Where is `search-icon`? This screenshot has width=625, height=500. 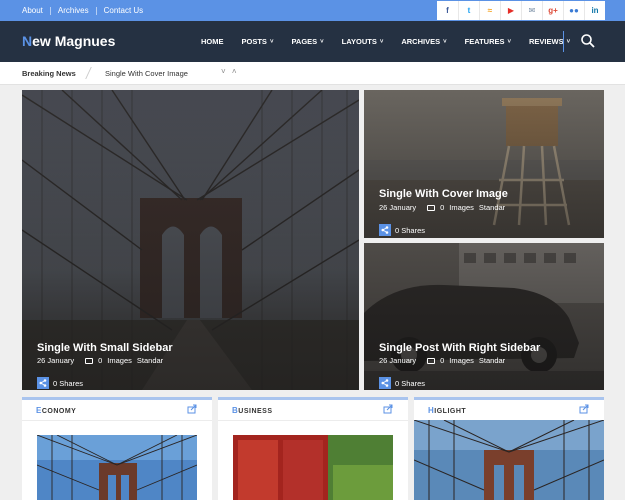
search-icon is located at coordinates (588, 41).